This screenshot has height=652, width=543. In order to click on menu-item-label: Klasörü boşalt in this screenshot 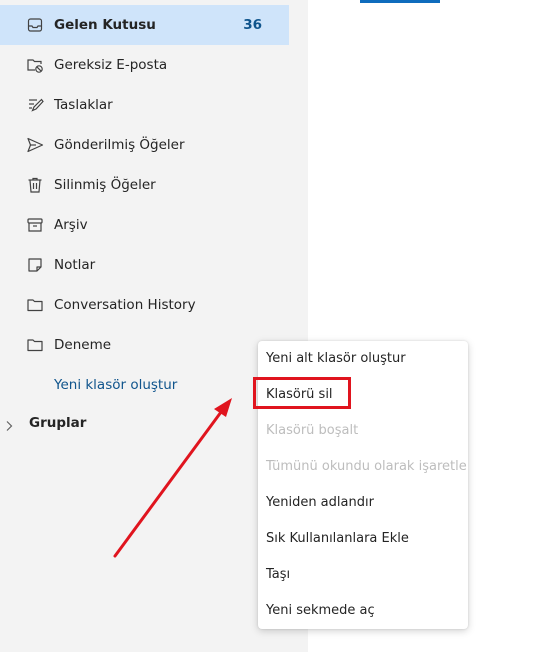, I will do `click(312, 430)`.